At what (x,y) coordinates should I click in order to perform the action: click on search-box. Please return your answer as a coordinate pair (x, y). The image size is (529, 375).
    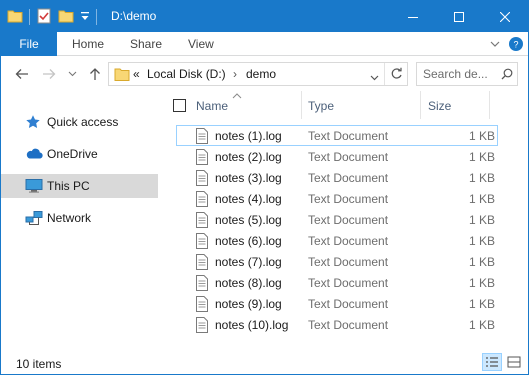
    Looking at the image, I should click on (467, 74).